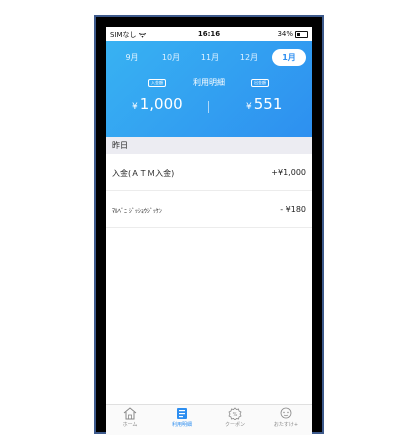  What do you see at coordinates (249, 57) in the screenshot?
I see `month-tab-12: 12月` at bounding box center [249, 57].